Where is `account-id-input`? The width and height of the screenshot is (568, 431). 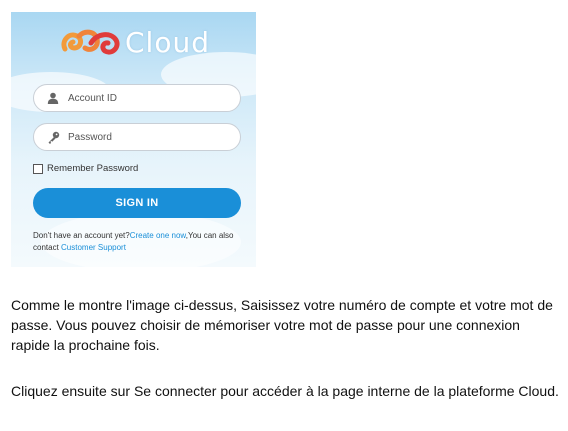 account-id-input is located at coordinates (154, 98).